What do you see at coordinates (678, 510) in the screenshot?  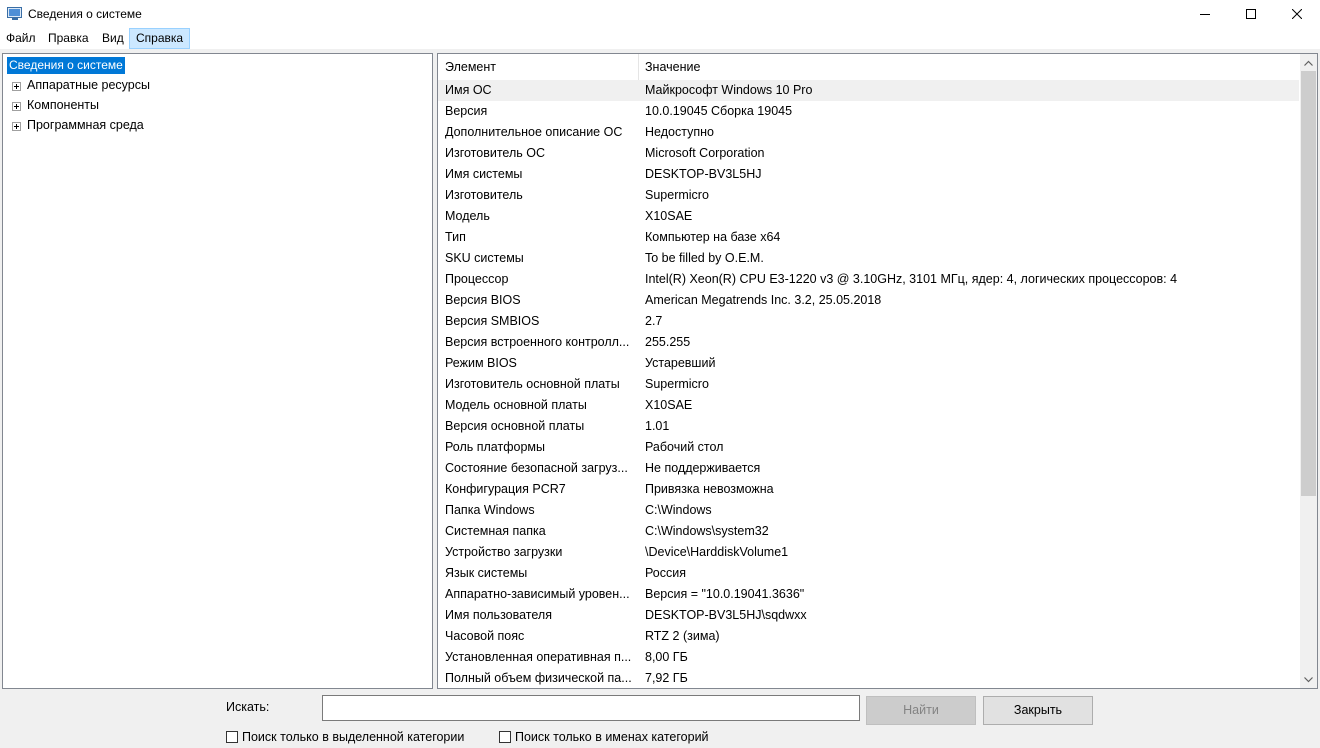 I see `row-item-value: C:\Windows` at bounding box center [678, 510].